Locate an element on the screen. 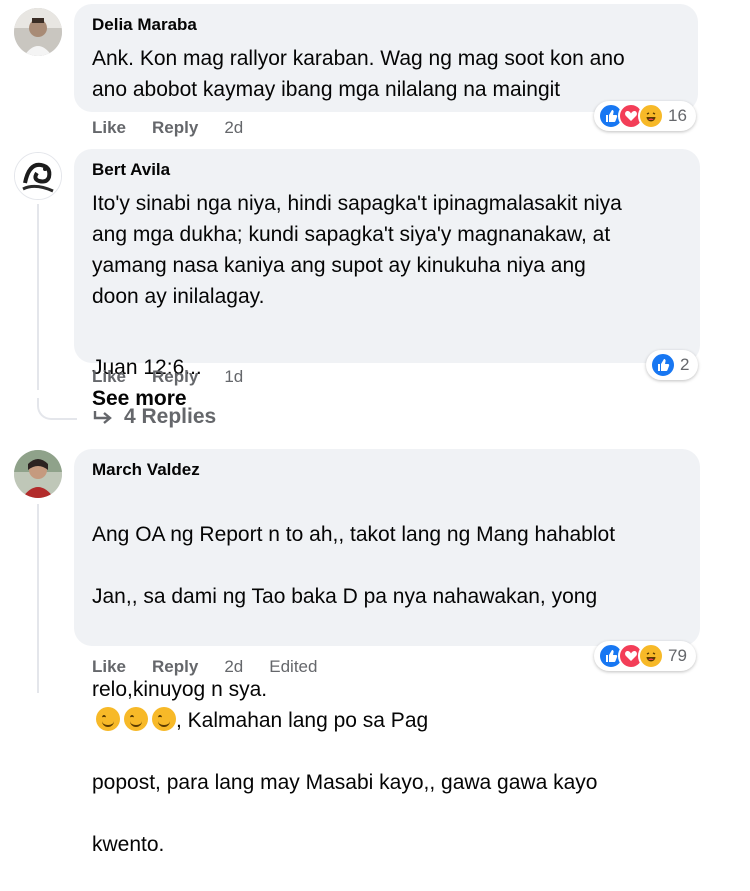 This screenshot has height=891, width=750. comment-timestamp: 1d is located at coordinates (233, 377).